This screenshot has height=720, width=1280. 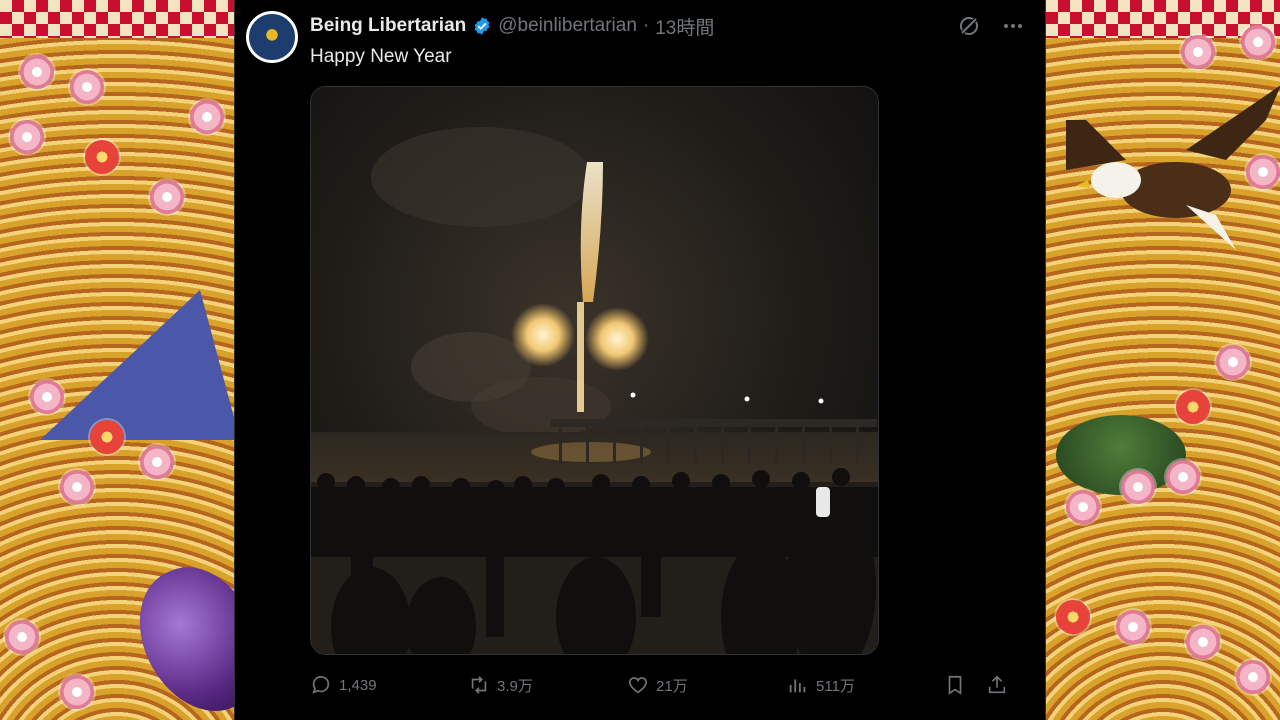 I want to click on top-right-actions, so click(x=991, y=26).